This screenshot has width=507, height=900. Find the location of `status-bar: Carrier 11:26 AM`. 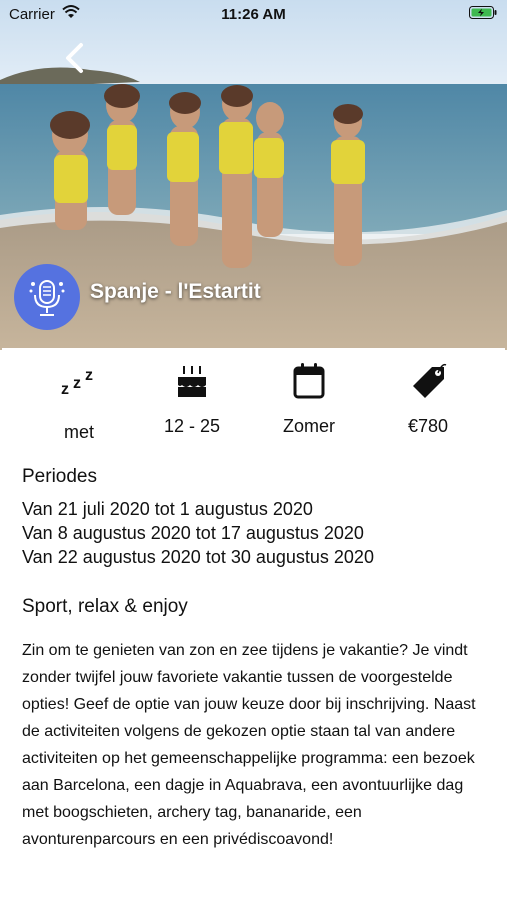

status-bar: Carrier 11:26 AM is located at coordinates (253, 14).